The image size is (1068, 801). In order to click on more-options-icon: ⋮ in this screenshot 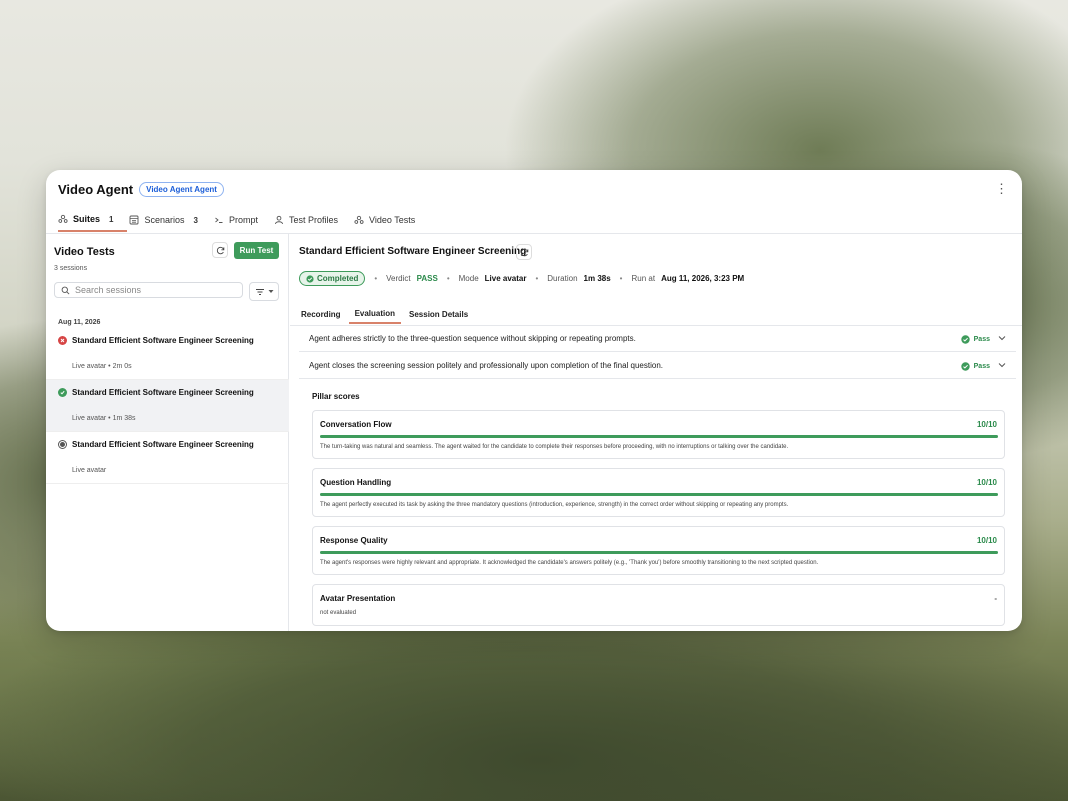, I will do `click(1001, 189)`.